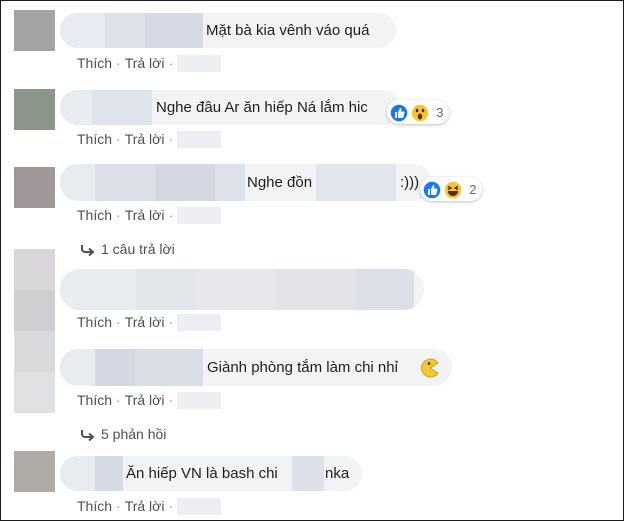 The height and width of the screenshot is (521, 624). What do you see at coordinates (242, 289) in the screenshot?
I see `comment-bubble` at bounding box center [242, 289].